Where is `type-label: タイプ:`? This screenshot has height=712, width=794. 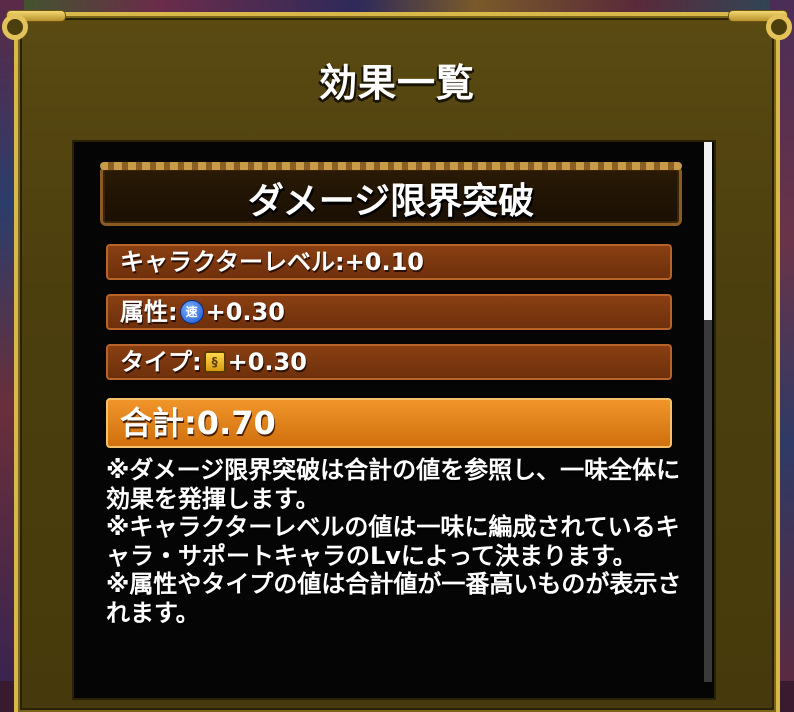 type-label: タイプ: is located at coordinates (161, 362).